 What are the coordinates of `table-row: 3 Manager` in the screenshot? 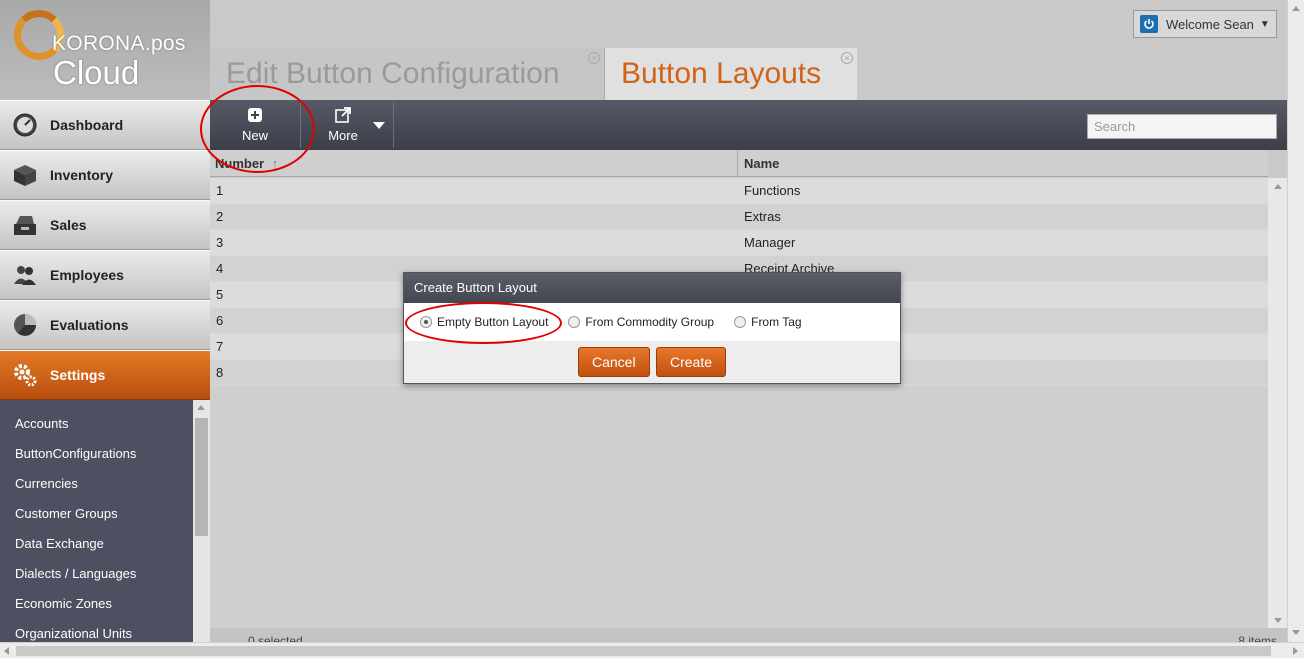 It's located at (739, 243).